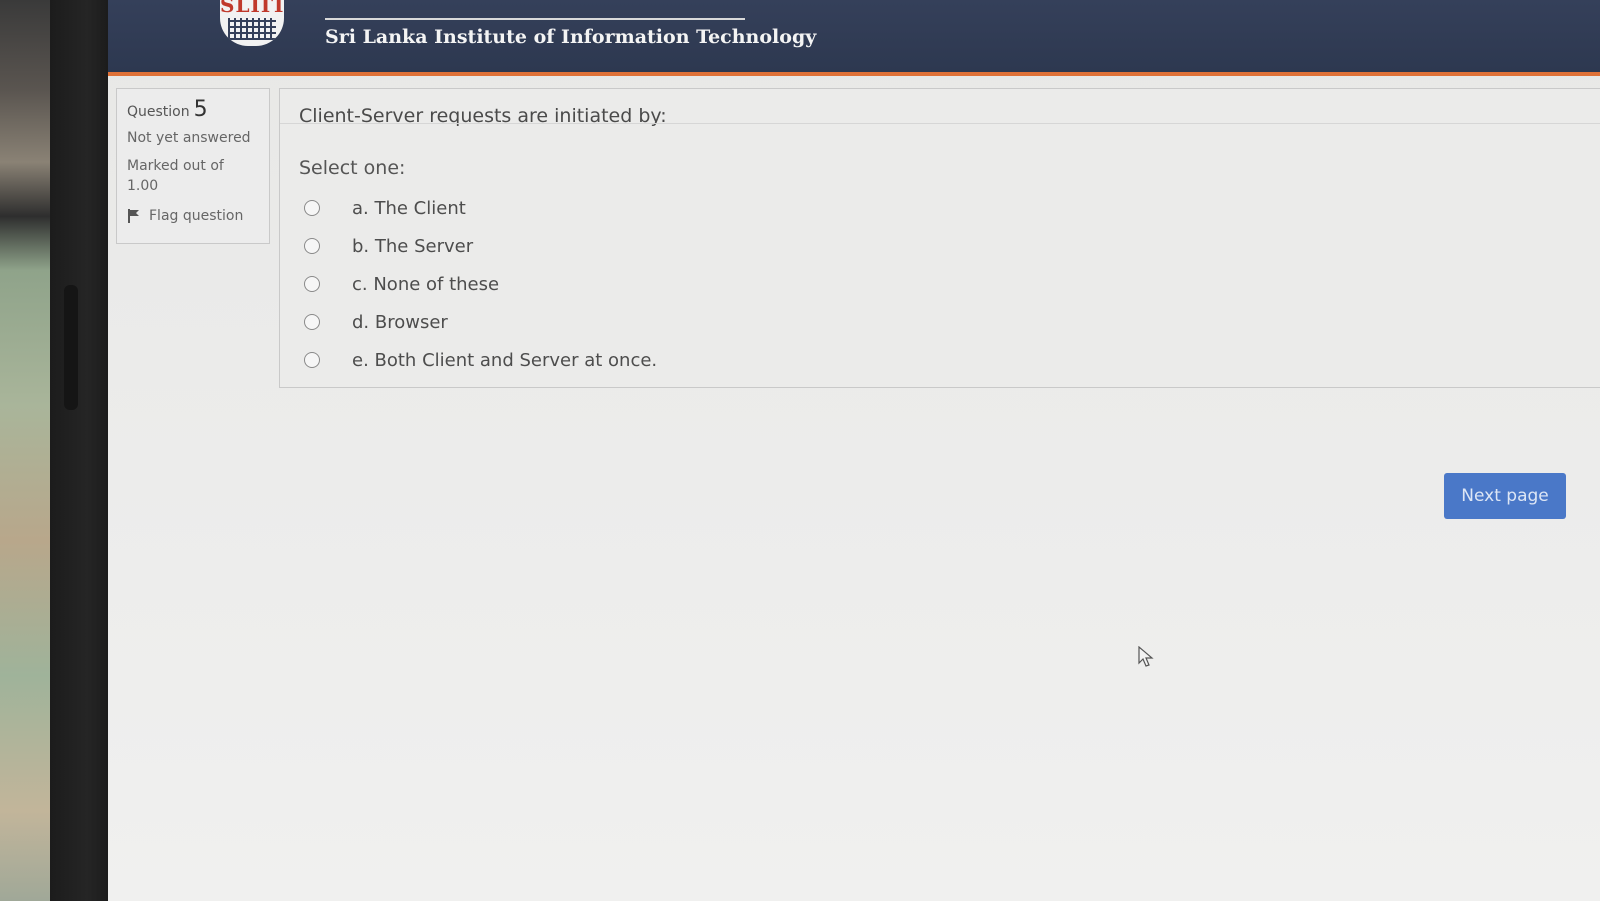 This screenshot has width=1600, height=901. What do you see at coordinates (189, 138) in the screenshot?
I see `question-state: Not yet answered` at bounding box center [189, 138].